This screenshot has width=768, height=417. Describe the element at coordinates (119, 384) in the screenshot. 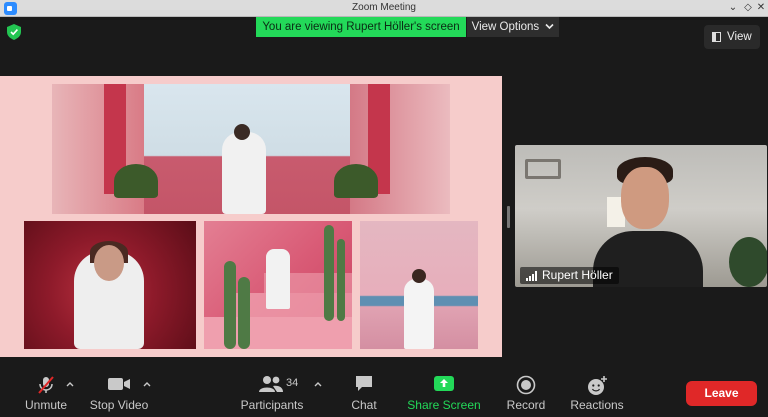

I see `video-camera-icon` at that location.